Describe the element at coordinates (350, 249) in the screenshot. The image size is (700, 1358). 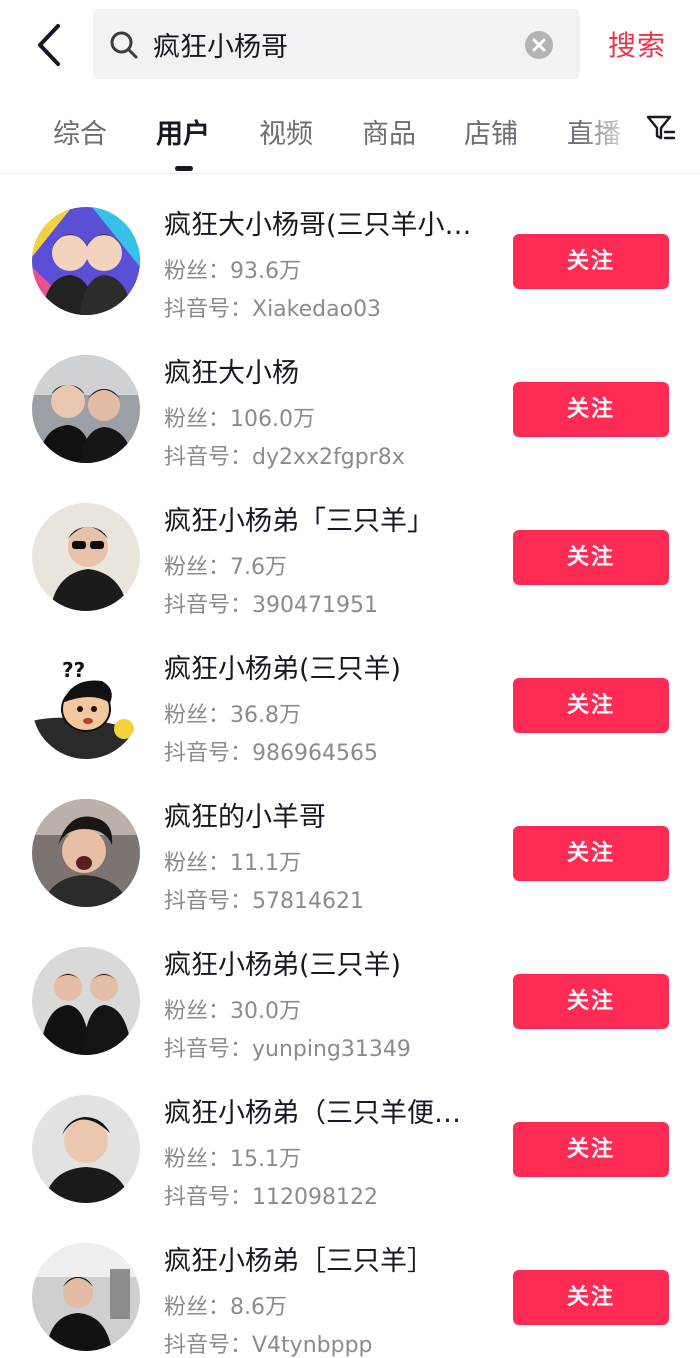
I see `user-row: 疯狂大小杨哥(三只羊小… 粉丝：93.6万 抖音号：Xiakedao03 关注` at that location.